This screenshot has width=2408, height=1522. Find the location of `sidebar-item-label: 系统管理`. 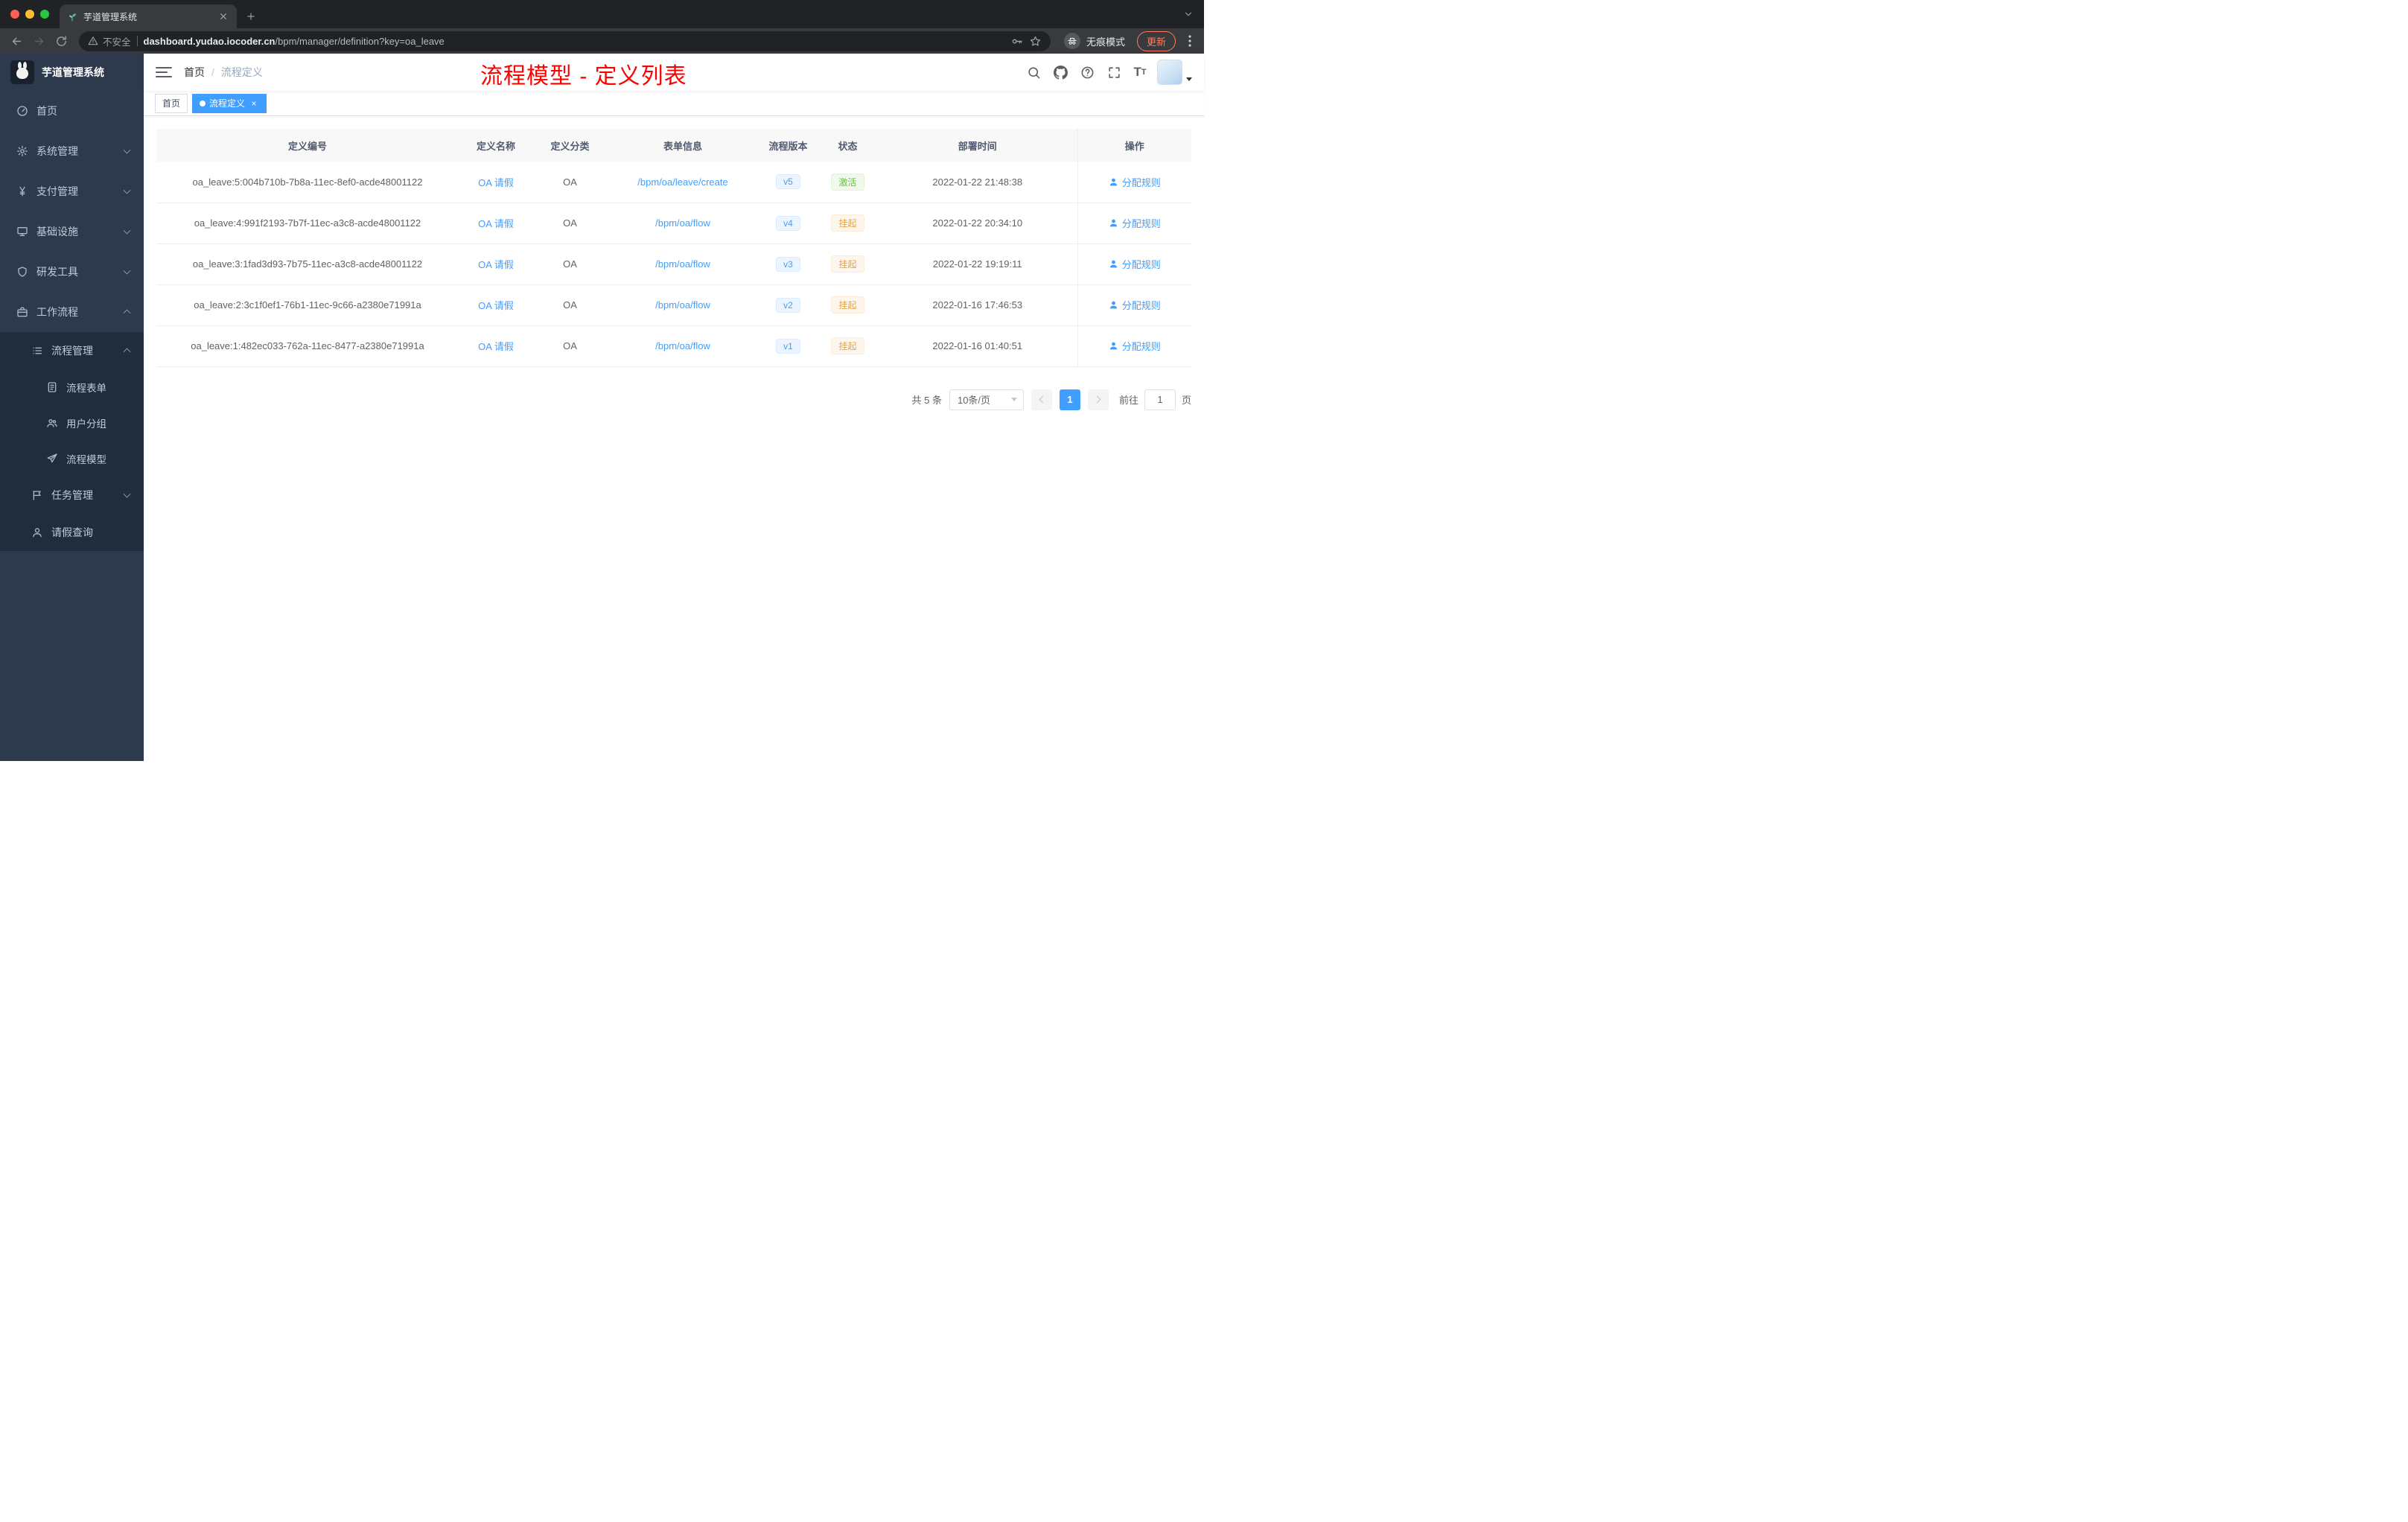

sidebar-item-label: 系统管理 is located at coordinates (57, 151).